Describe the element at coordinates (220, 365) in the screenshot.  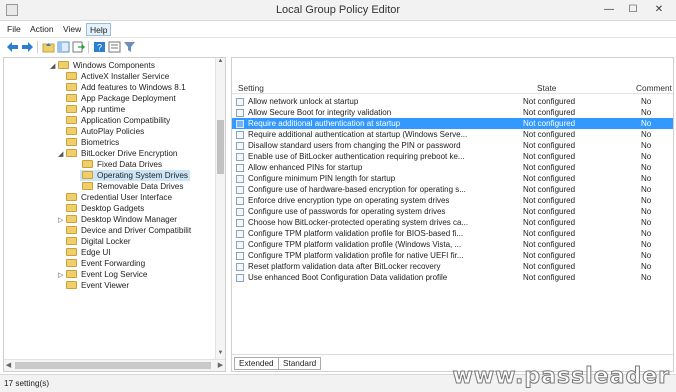
I see `scroll-right-icon: ▶` at that location.